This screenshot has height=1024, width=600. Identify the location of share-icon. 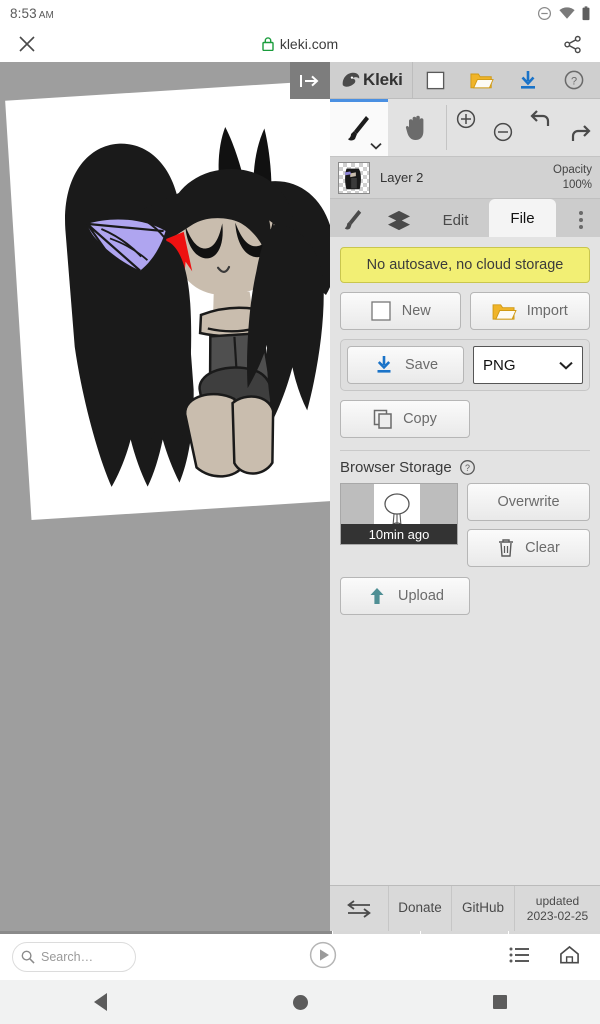
(573, 44).